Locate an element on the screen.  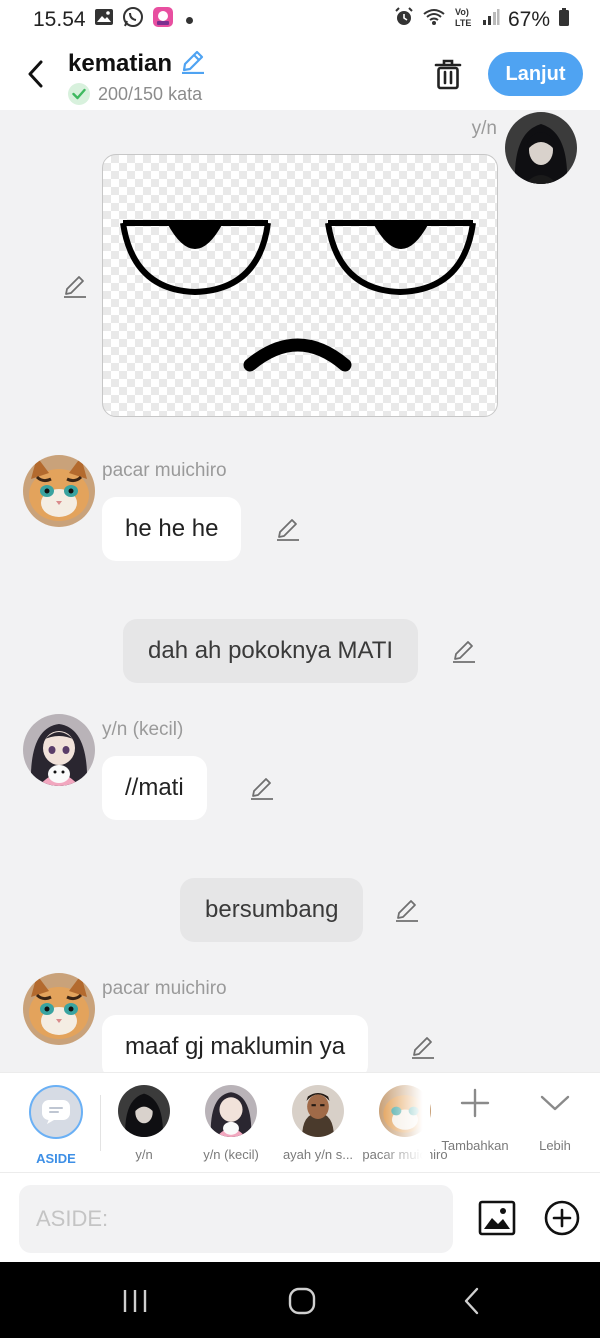
narration-text: bersumbang is located at coordinates (272, 909).